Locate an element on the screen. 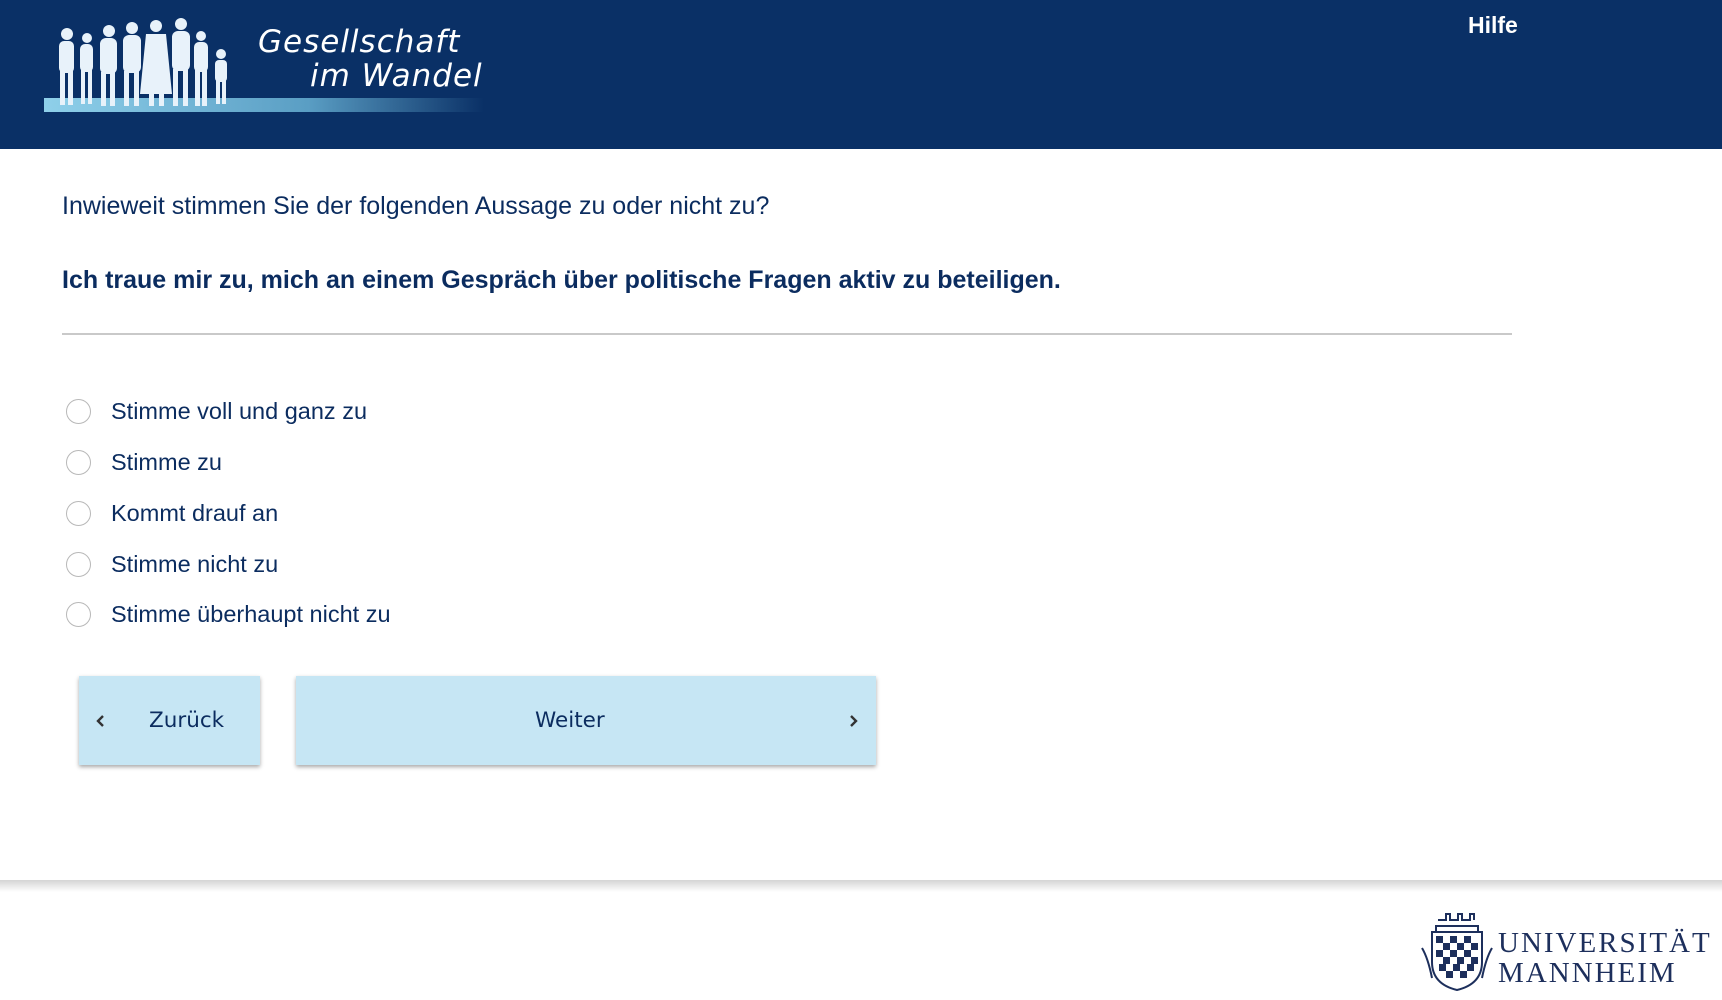 This screenshot has width=1722, height=1000. logo-subtitle: im Wandel is located at coordinates (396, 76).